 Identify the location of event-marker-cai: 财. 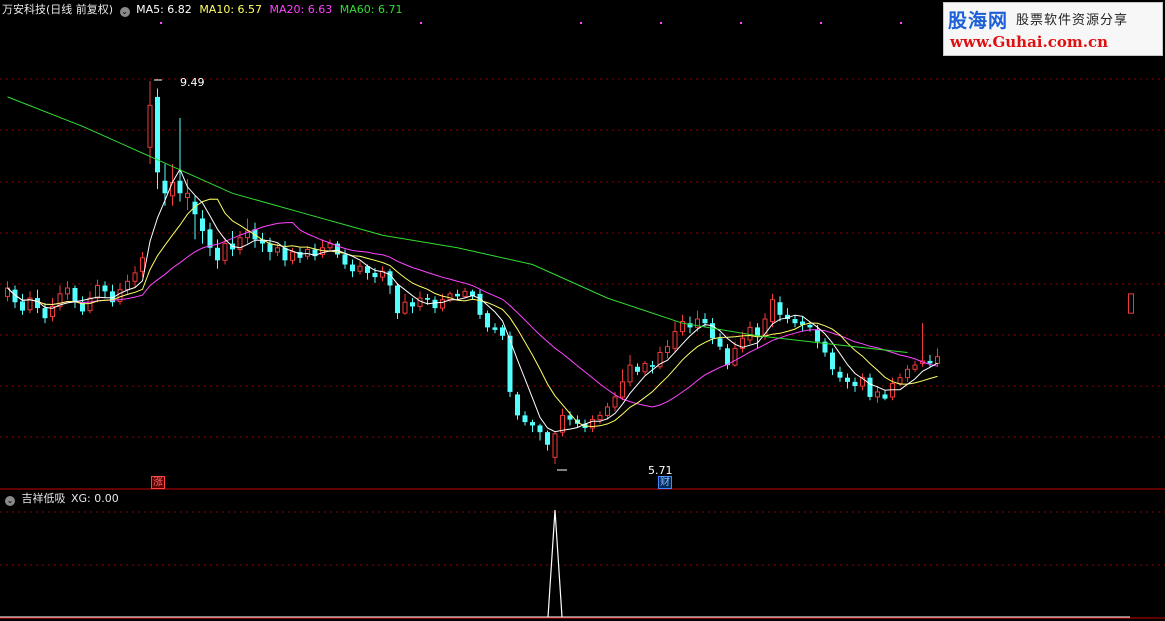
(665, 482).